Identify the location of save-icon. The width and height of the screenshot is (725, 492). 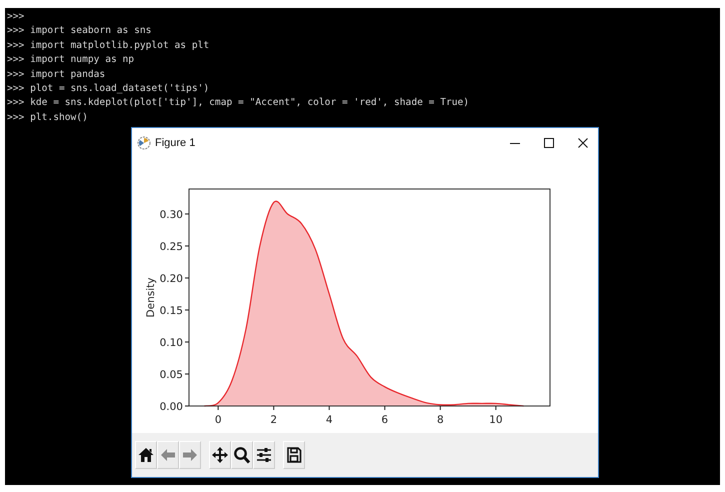
(294, 455).